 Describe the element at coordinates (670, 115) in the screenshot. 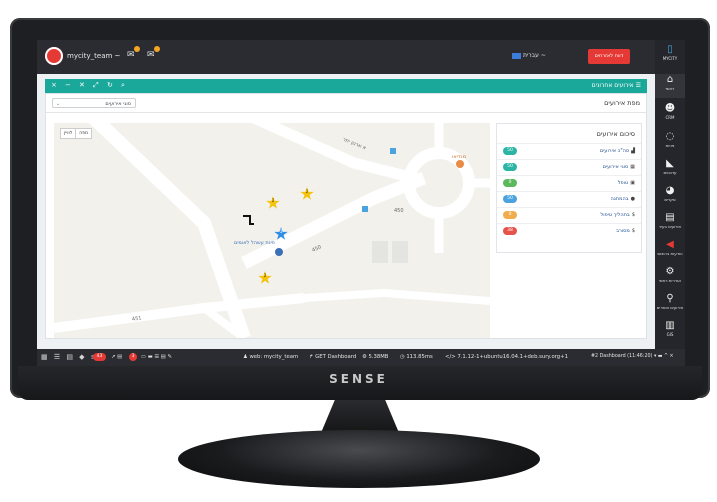

I see `sidebar-item-crm: ☻ CRM` at that location.